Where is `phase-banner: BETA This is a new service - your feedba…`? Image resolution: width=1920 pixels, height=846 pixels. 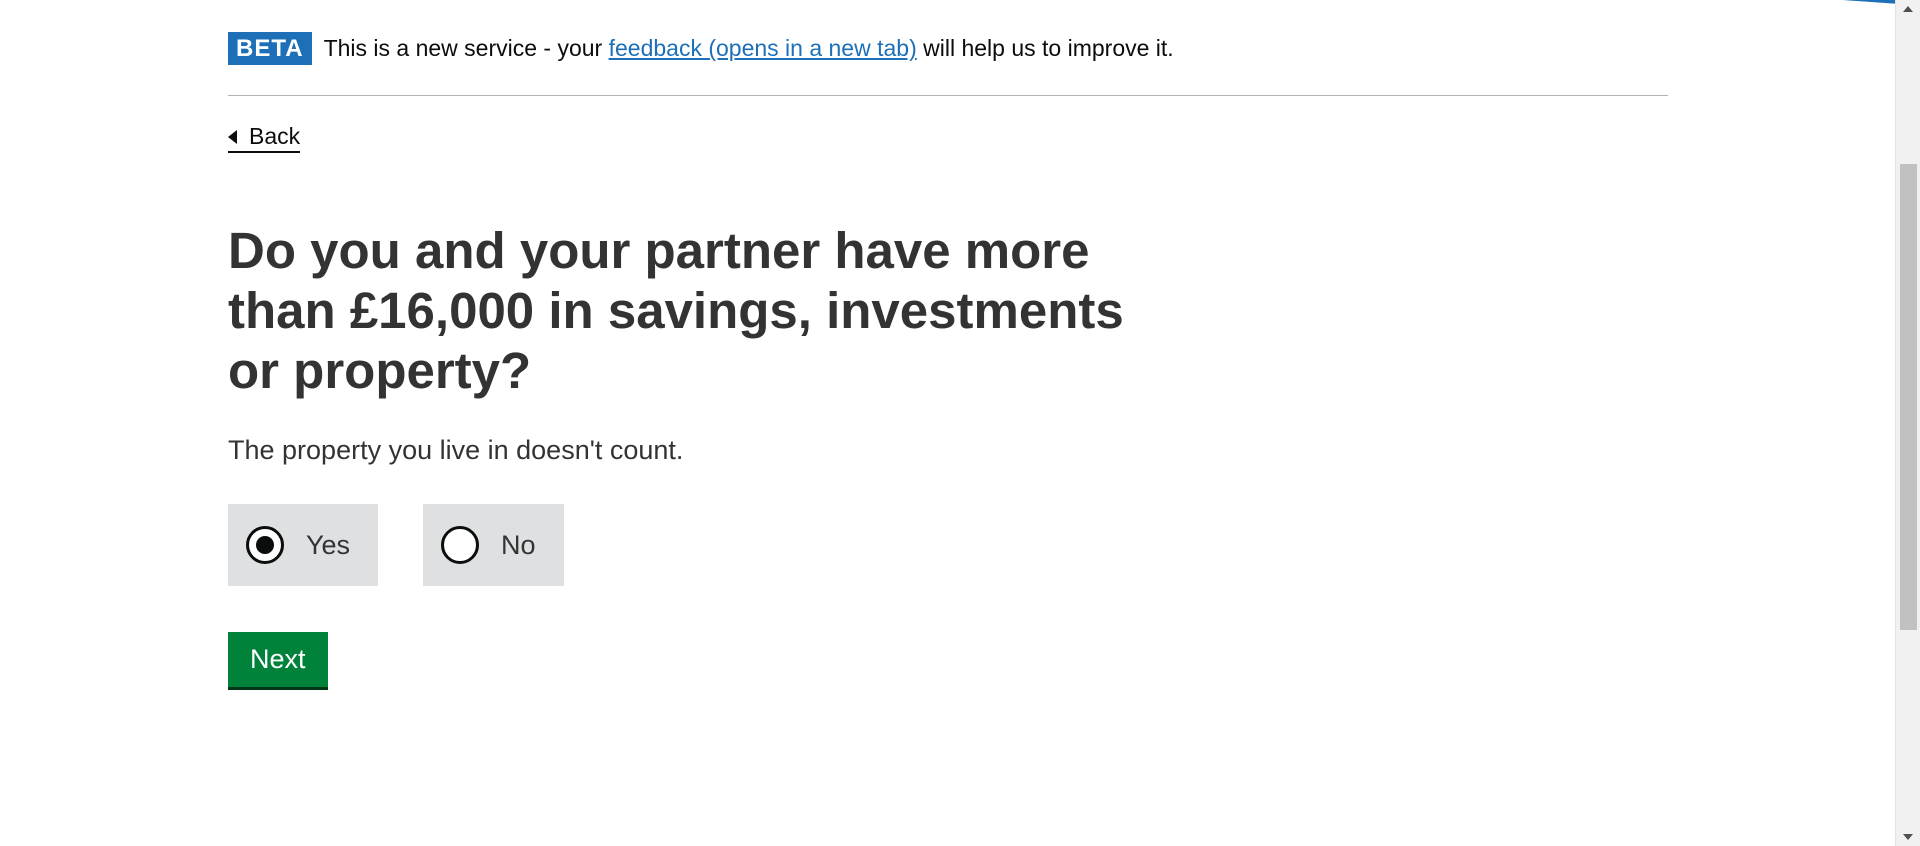
phase-banner: BETA This is a new service - your feedba… is located at coordinates (948, 48).